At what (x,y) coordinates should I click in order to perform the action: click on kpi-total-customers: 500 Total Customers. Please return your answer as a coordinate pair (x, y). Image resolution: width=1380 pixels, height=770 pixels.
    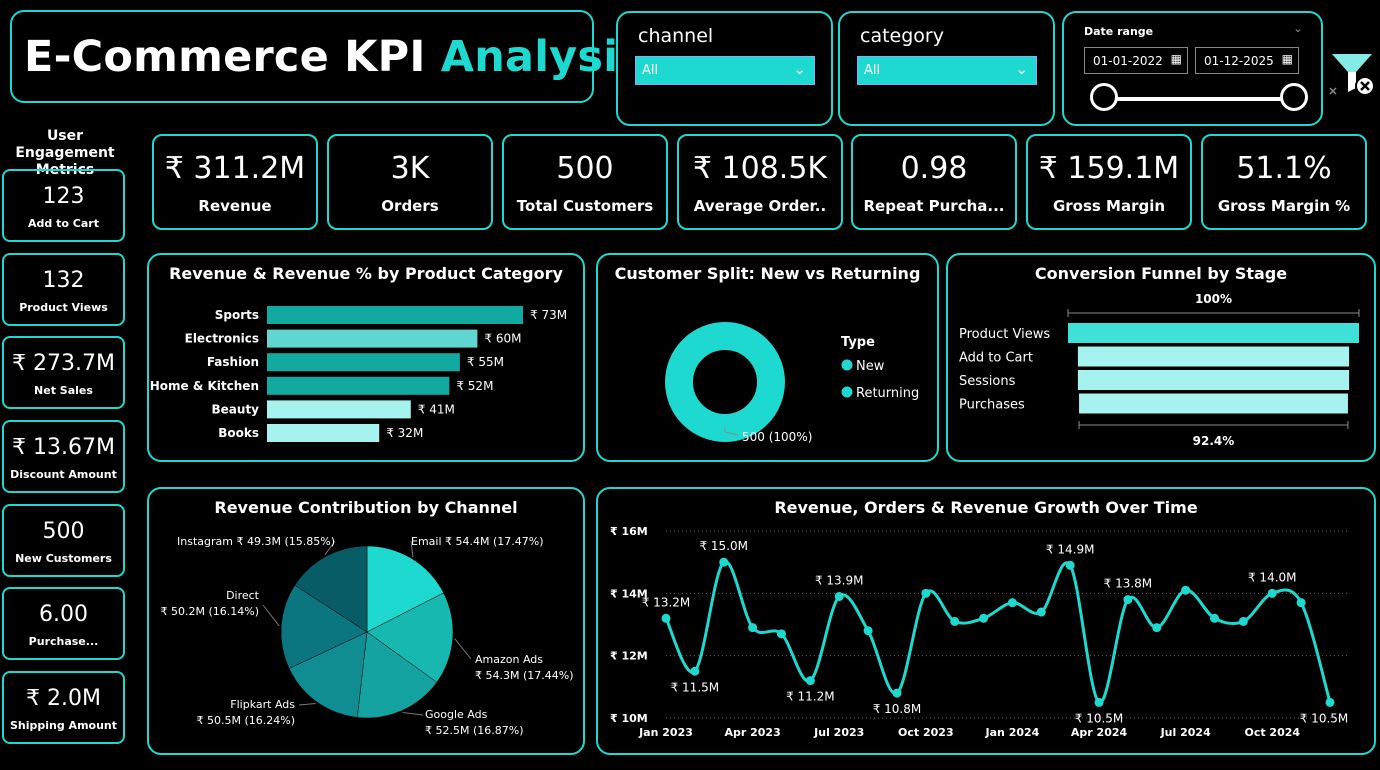
    Looking at the image, I should click on (585, 182).